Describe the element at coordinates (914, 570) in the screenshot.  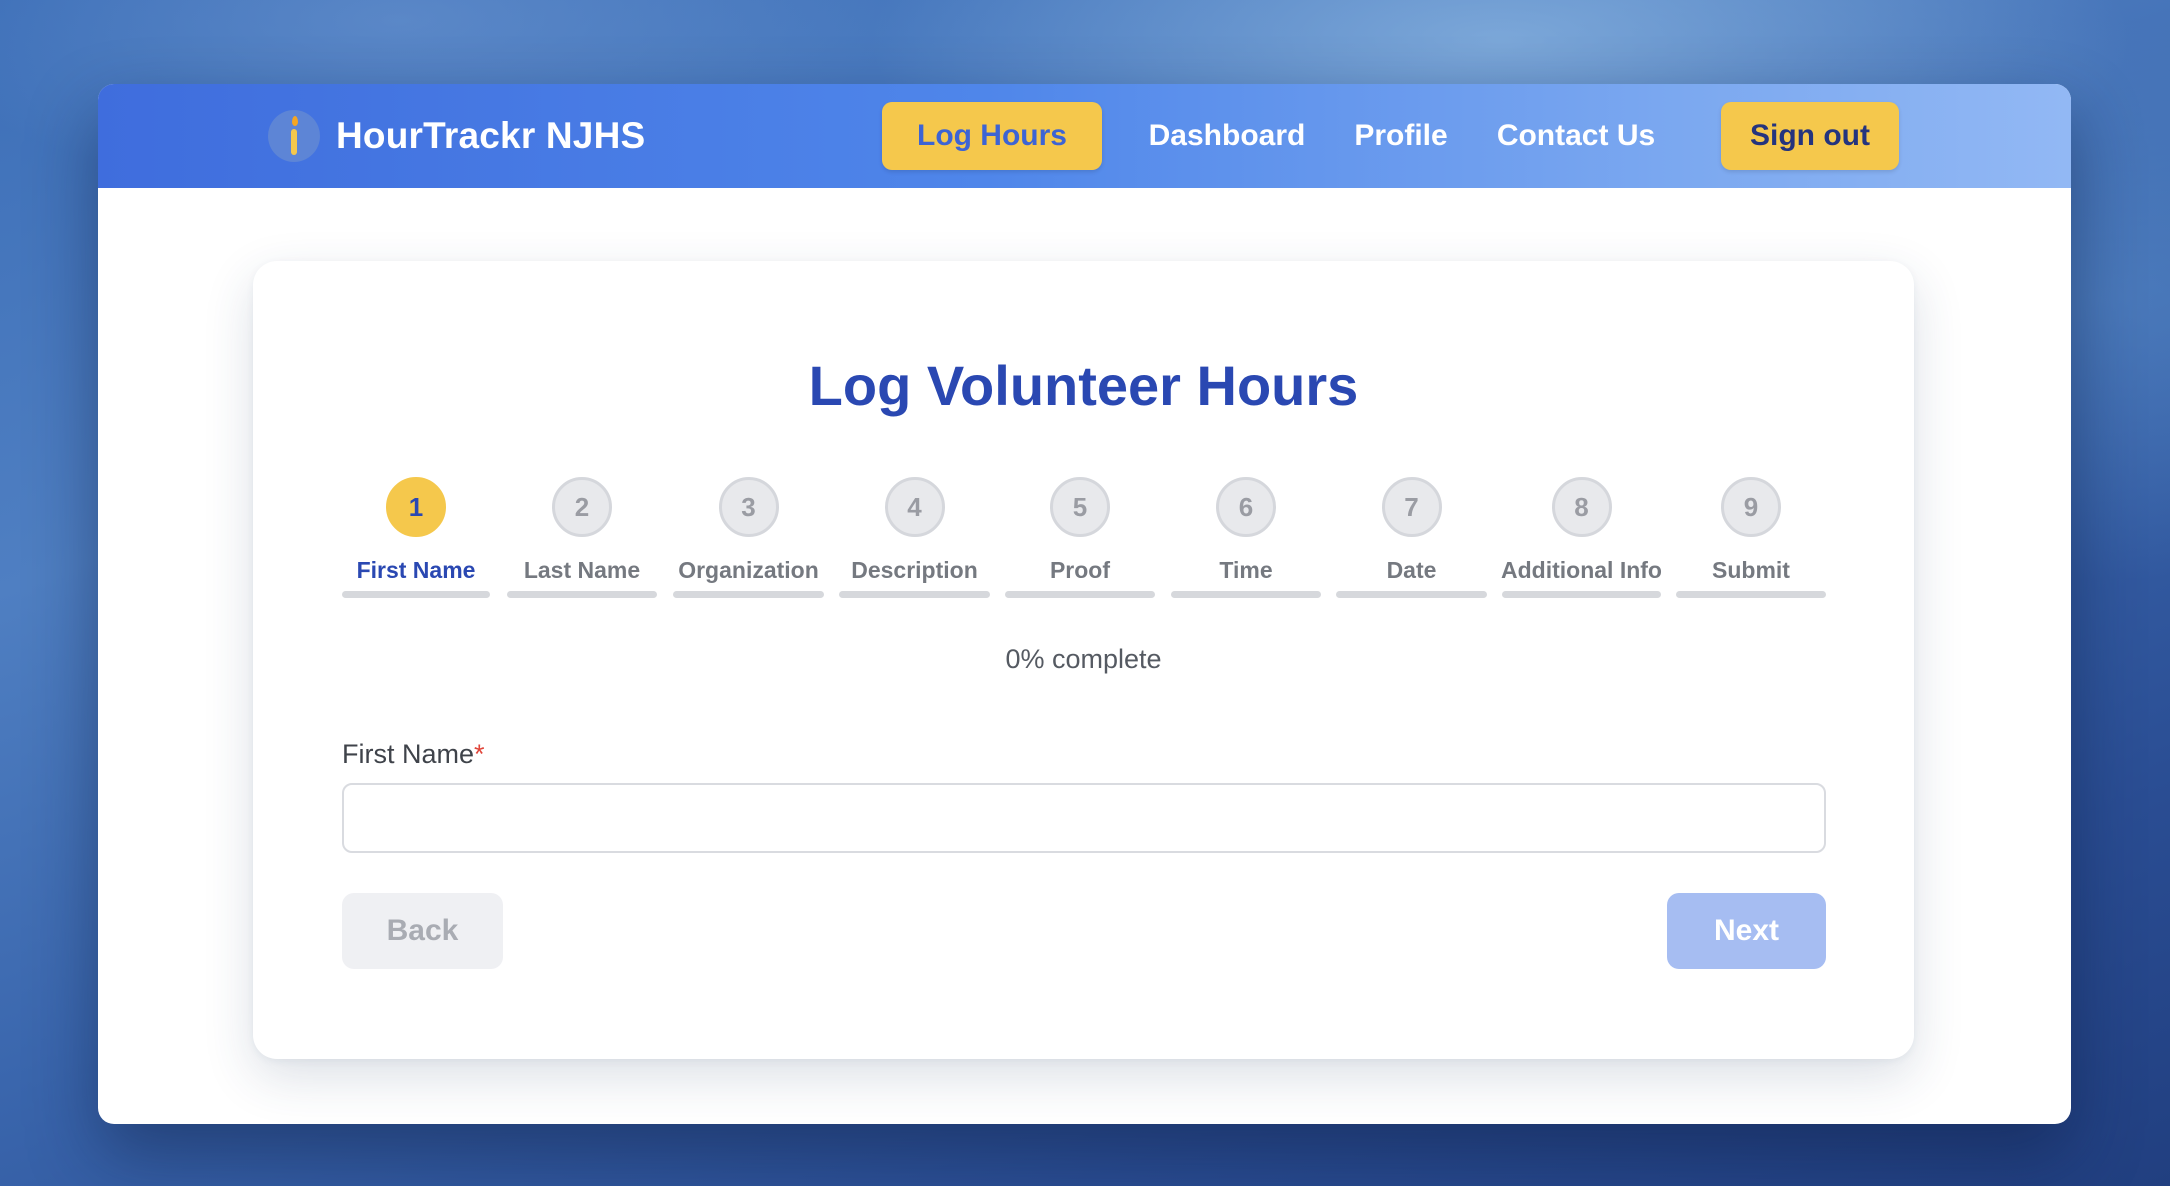
I see `step-label: Description` at that location.